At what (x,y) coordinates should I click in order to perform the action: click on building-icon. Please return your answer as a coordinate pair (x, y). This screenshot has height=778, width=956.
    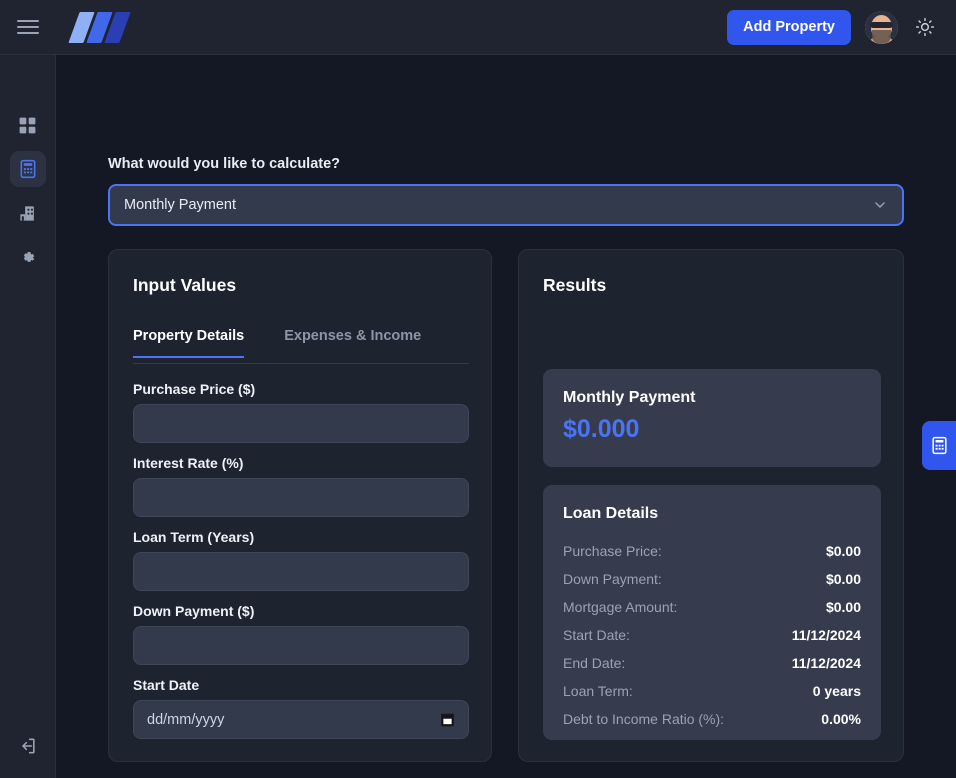
    Looking at the image, I should click on (27, 213).